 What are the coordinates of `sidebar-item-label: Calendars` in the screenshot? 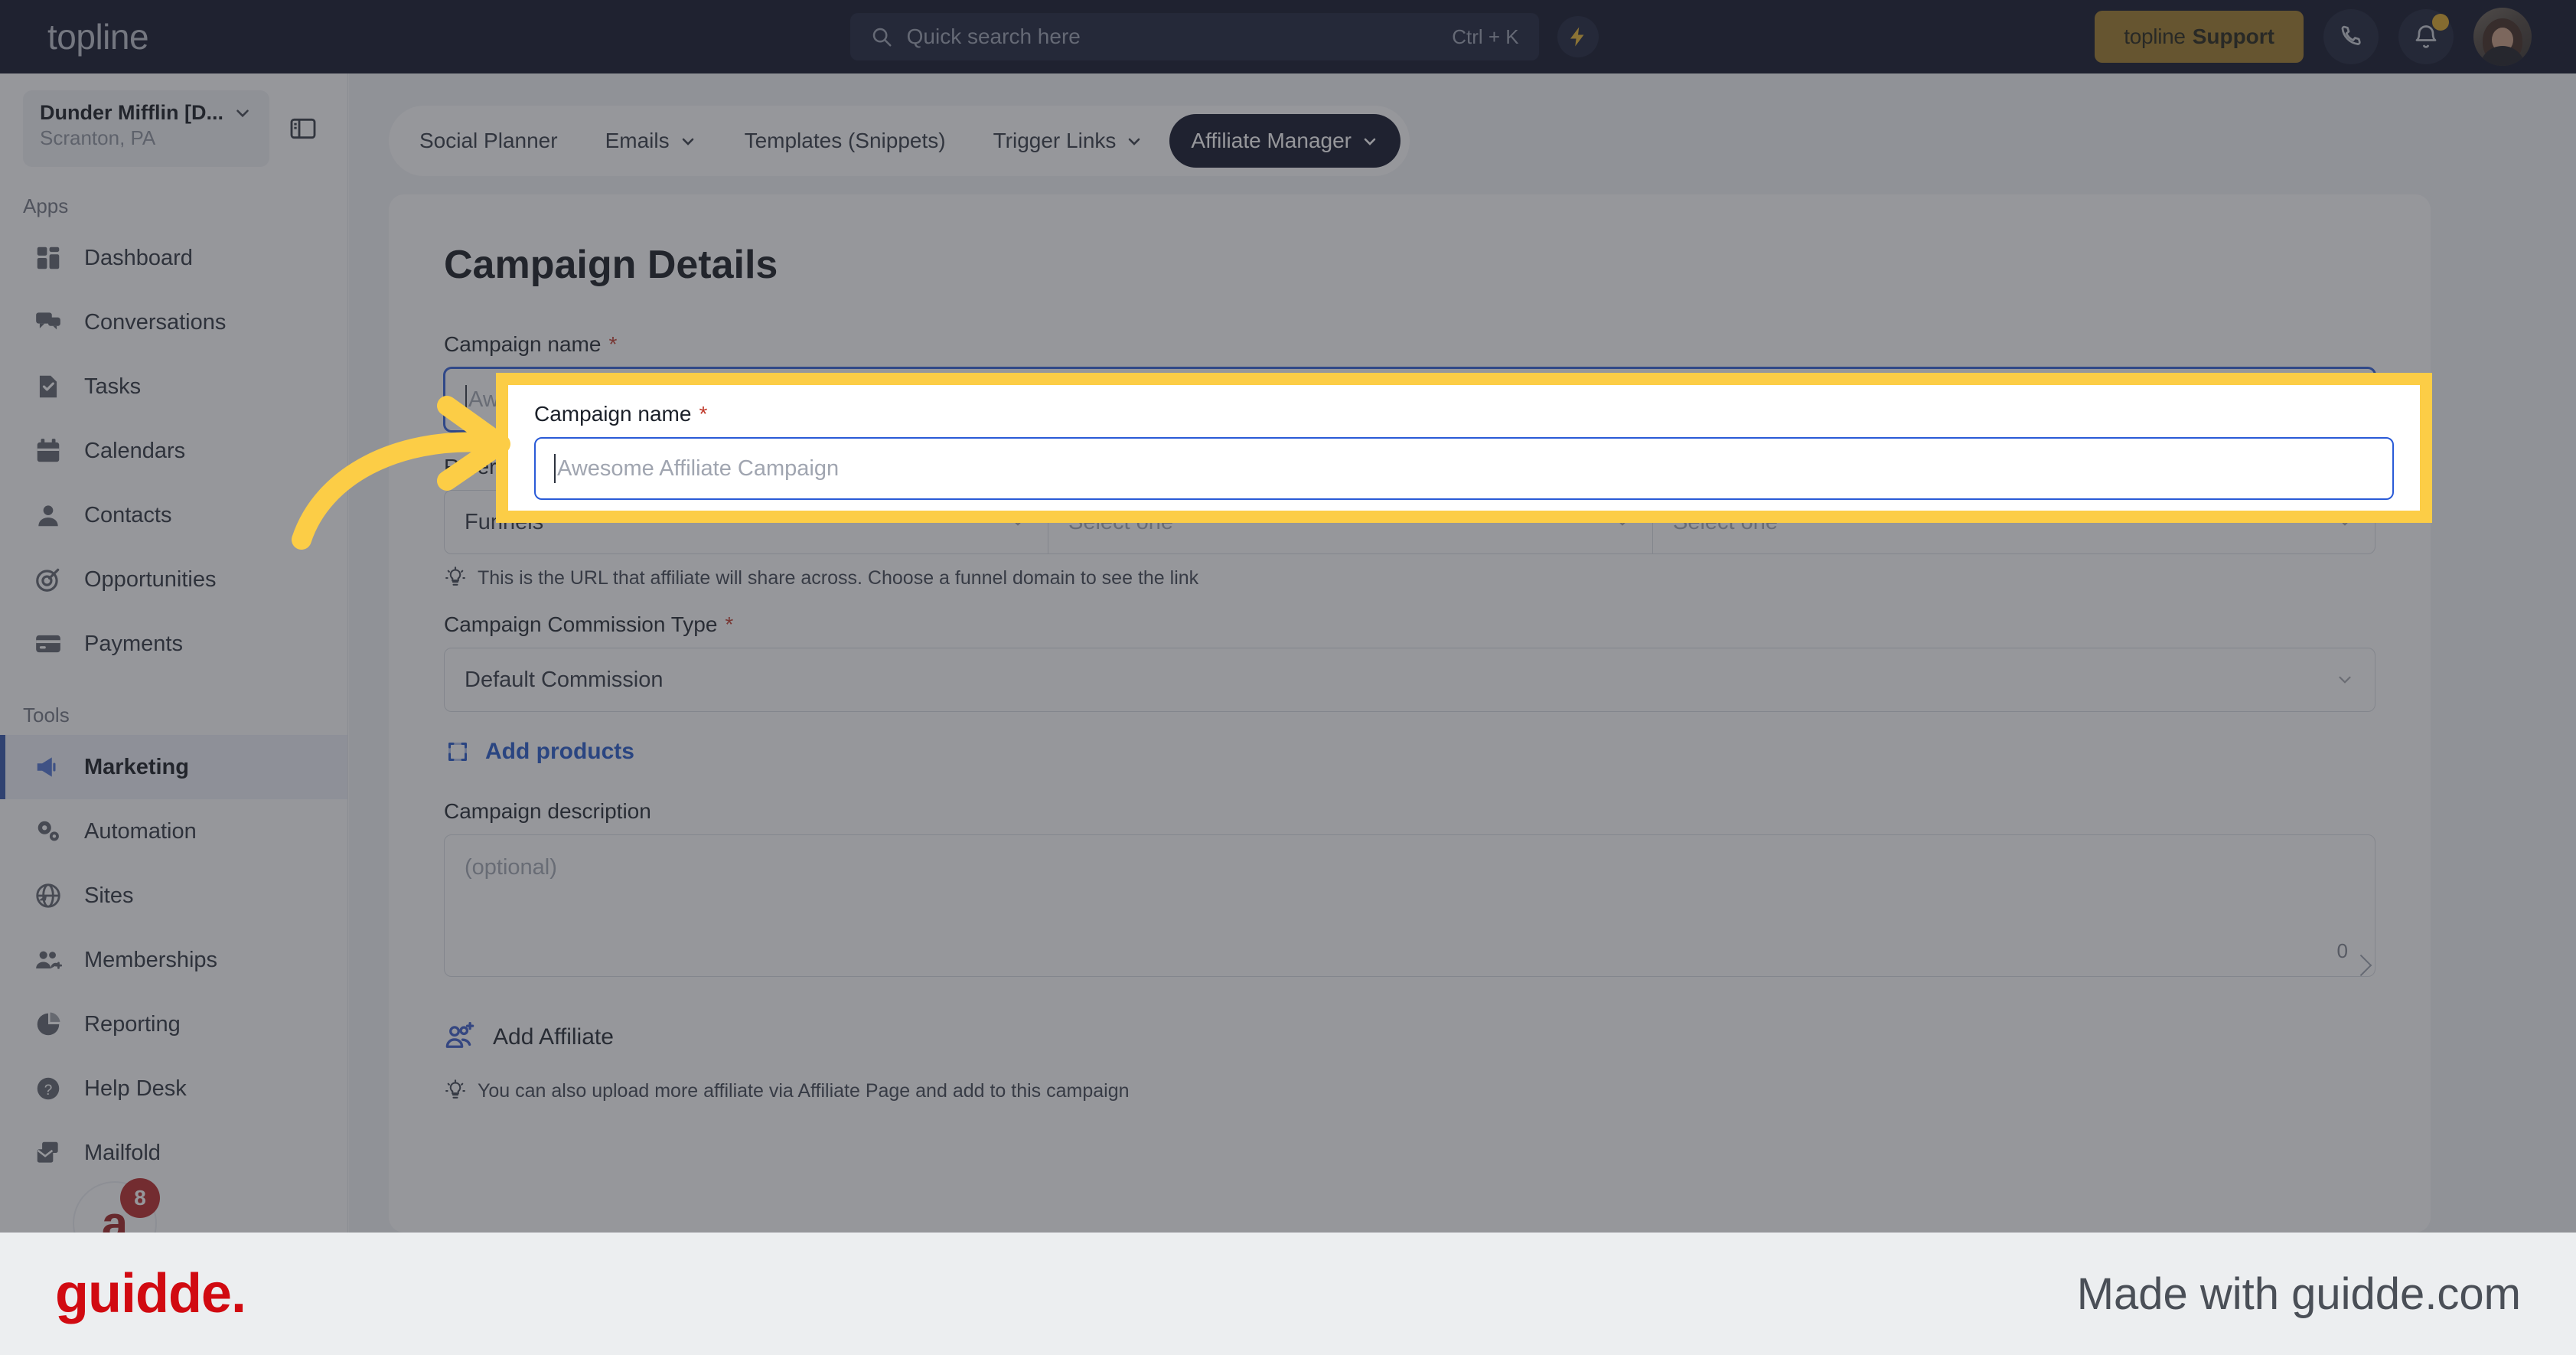 It's located at (135, 451).